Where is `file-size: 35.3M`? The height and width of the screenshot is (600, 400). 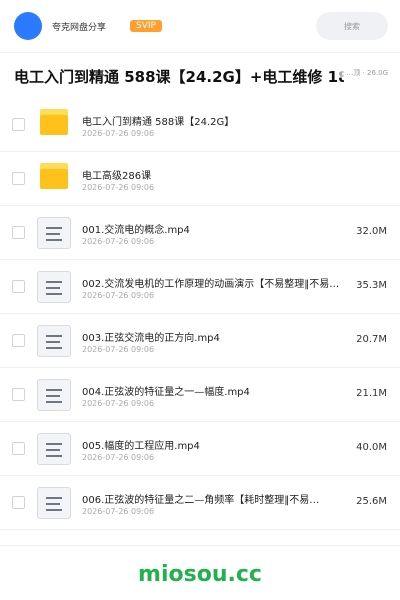 file-size: 35.3M is located at coordinates (371, 285).